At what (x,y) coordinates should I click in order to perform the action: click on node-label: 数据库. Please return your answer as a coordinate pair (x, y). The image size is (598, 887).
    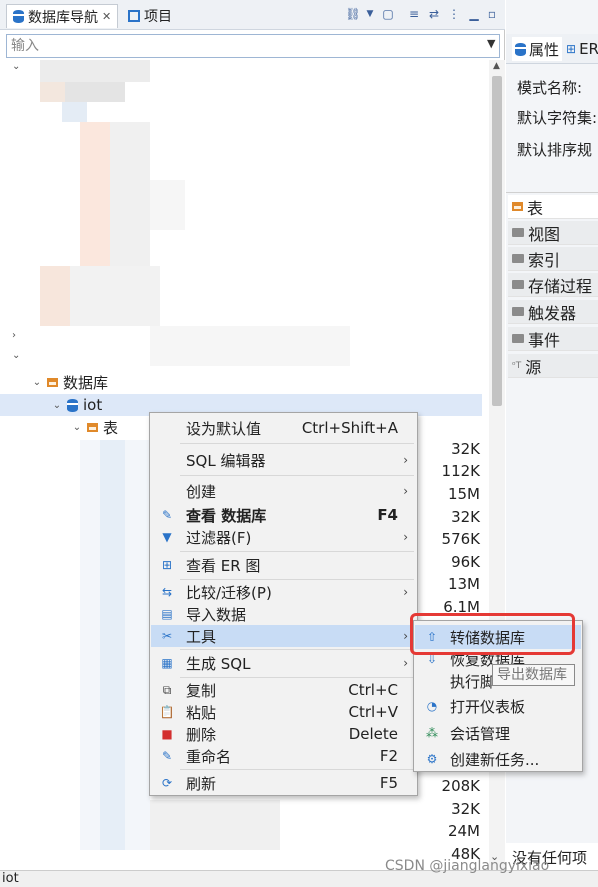
    Looking at the image, I should click on (86, 382).